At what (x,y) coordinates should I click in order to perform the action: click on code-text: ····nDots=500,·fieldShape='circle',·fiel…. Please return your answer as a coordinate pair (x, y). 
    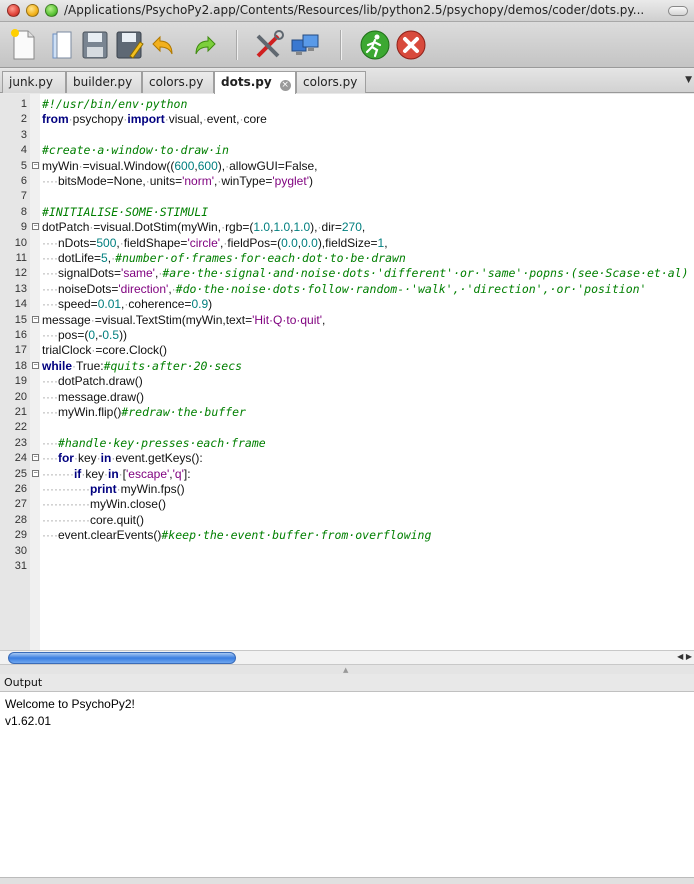
    Looking at the image, I should click on (215, 242).